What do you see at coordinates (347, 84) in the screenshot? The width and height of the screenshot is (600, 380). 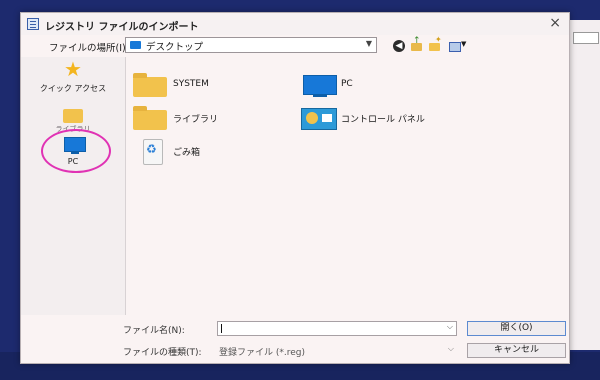 I see `item-name: PC` at bounding box center [347, 84].